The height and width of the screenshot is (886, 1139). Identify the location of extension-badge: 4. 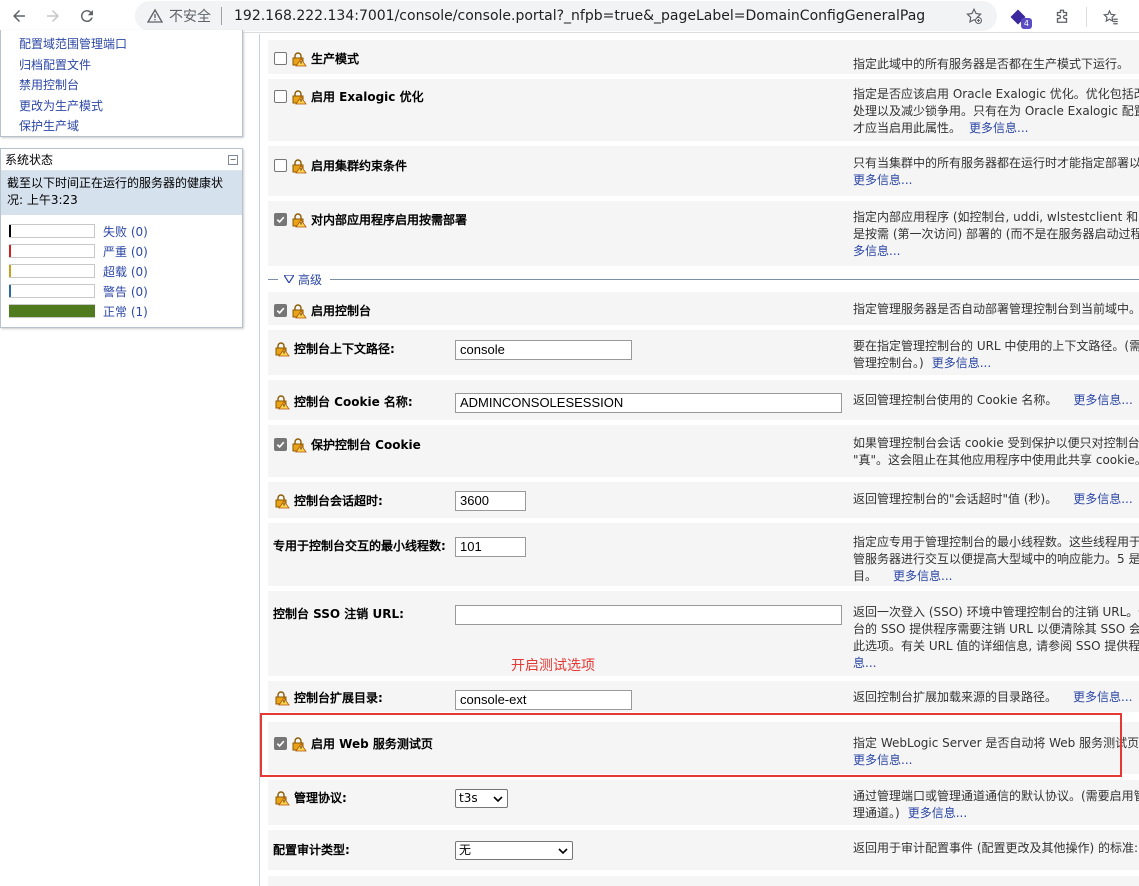
(1026, 23).